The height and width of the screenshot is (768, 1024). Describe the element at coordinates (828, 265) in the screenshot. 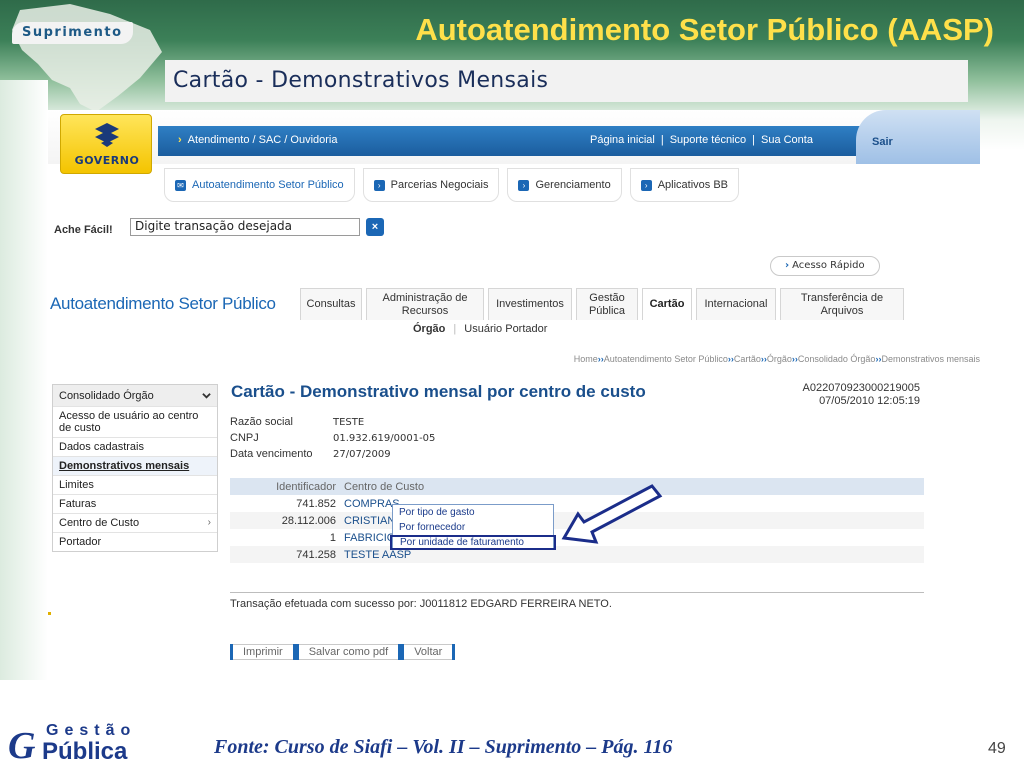

I see `quick-access-label: Acesso Rápido` at that location.